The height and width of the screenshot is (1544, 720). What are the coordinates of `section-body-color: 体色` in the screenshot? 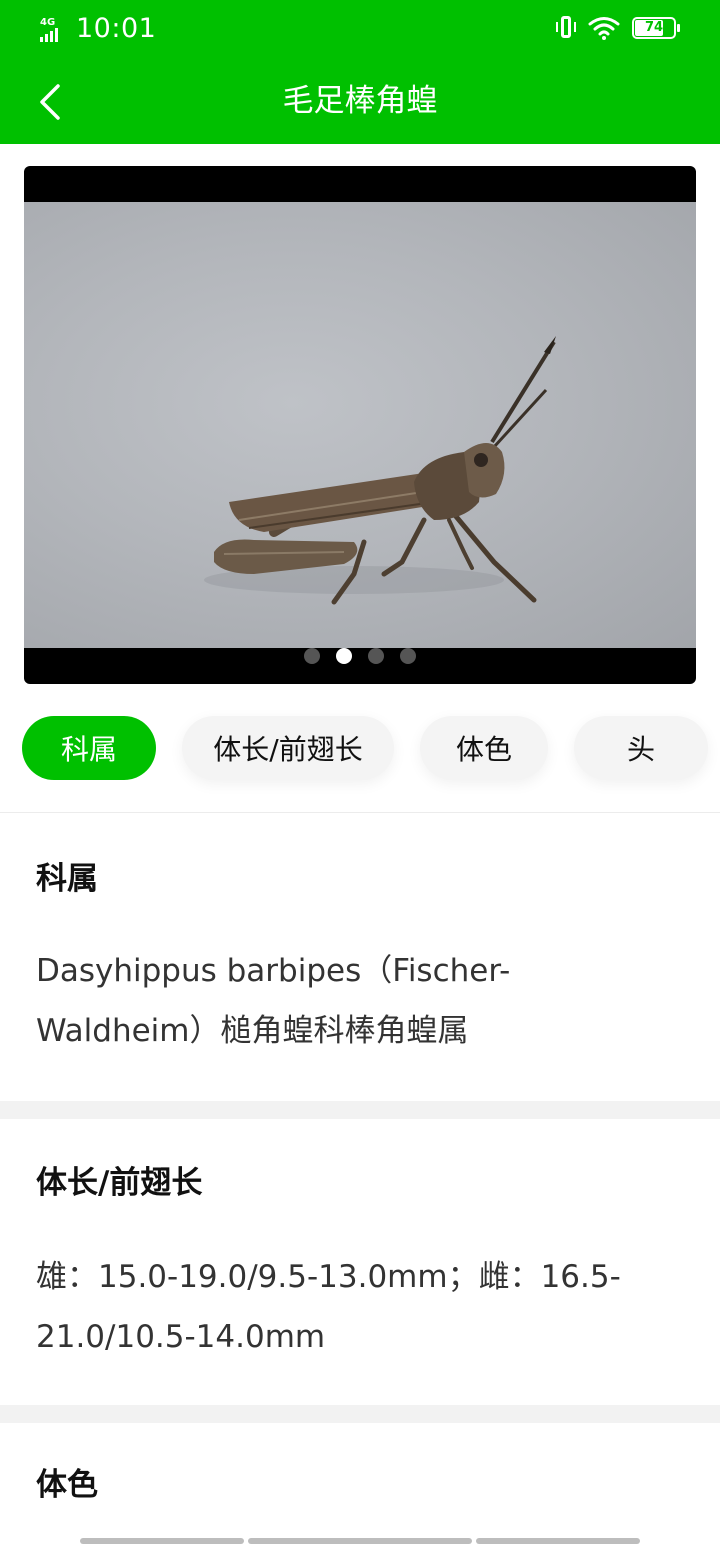 It's located at (360, 1483).